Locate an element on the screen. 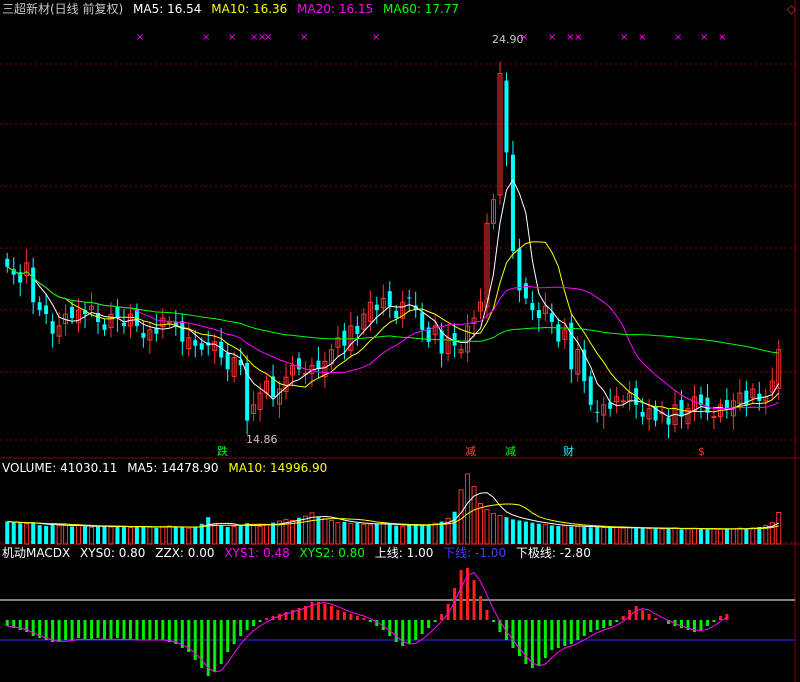 The width and height of the screenshot is (800, 682). event-marker: 跌 is located at coordinates (222, 452).